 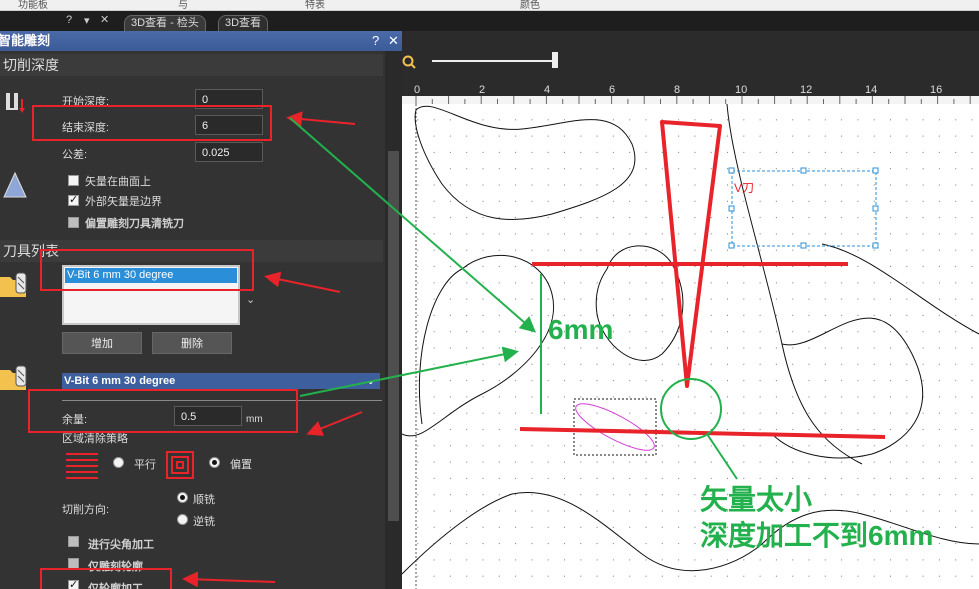 What do you see at coordinates (393, 41) in the screenshot?
I see `close-button: ✕` at bounding box center [393, 41].